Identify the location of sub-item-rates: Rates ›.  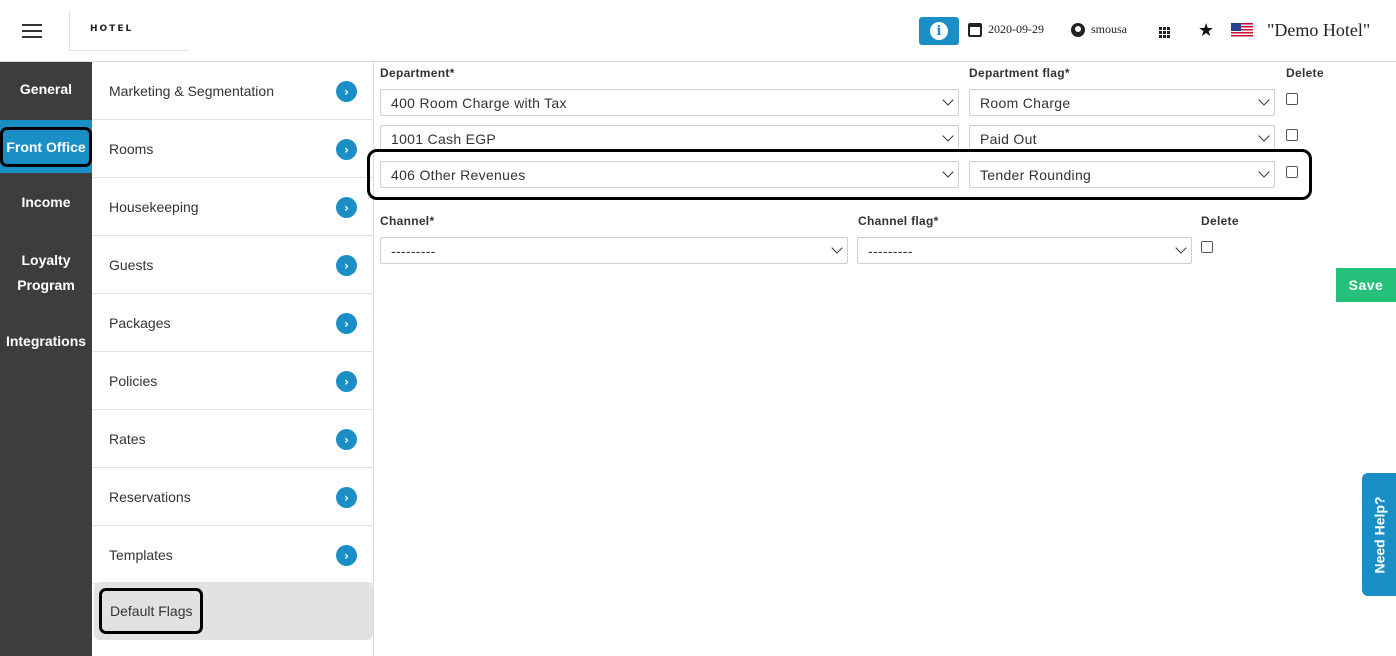
(232, 439).